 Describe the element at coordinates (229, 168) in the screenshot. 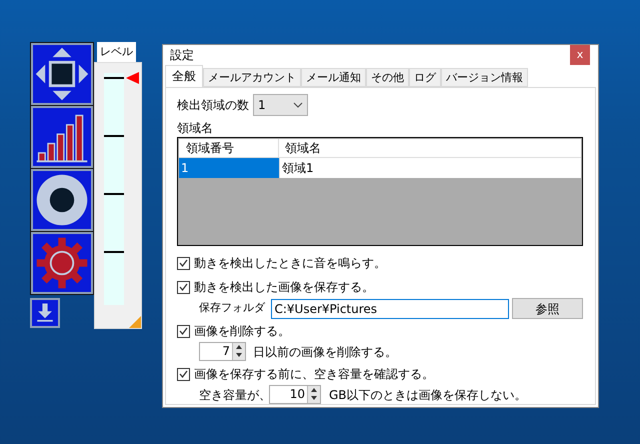

I see `table-cell: 1` at that location.